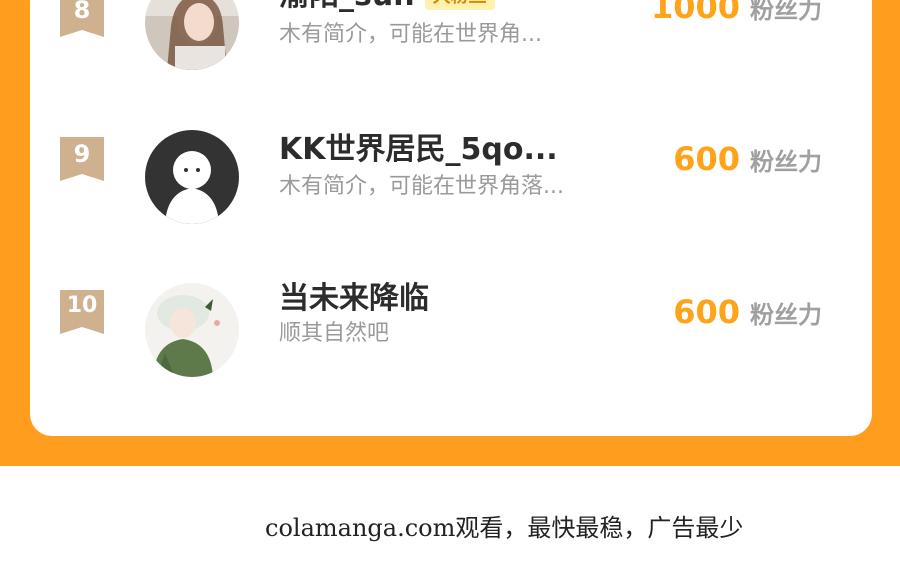 The width and height of the screenshot is (900, 562). I want to click on user-bio: 顺其自然吧, so click(334, 333).